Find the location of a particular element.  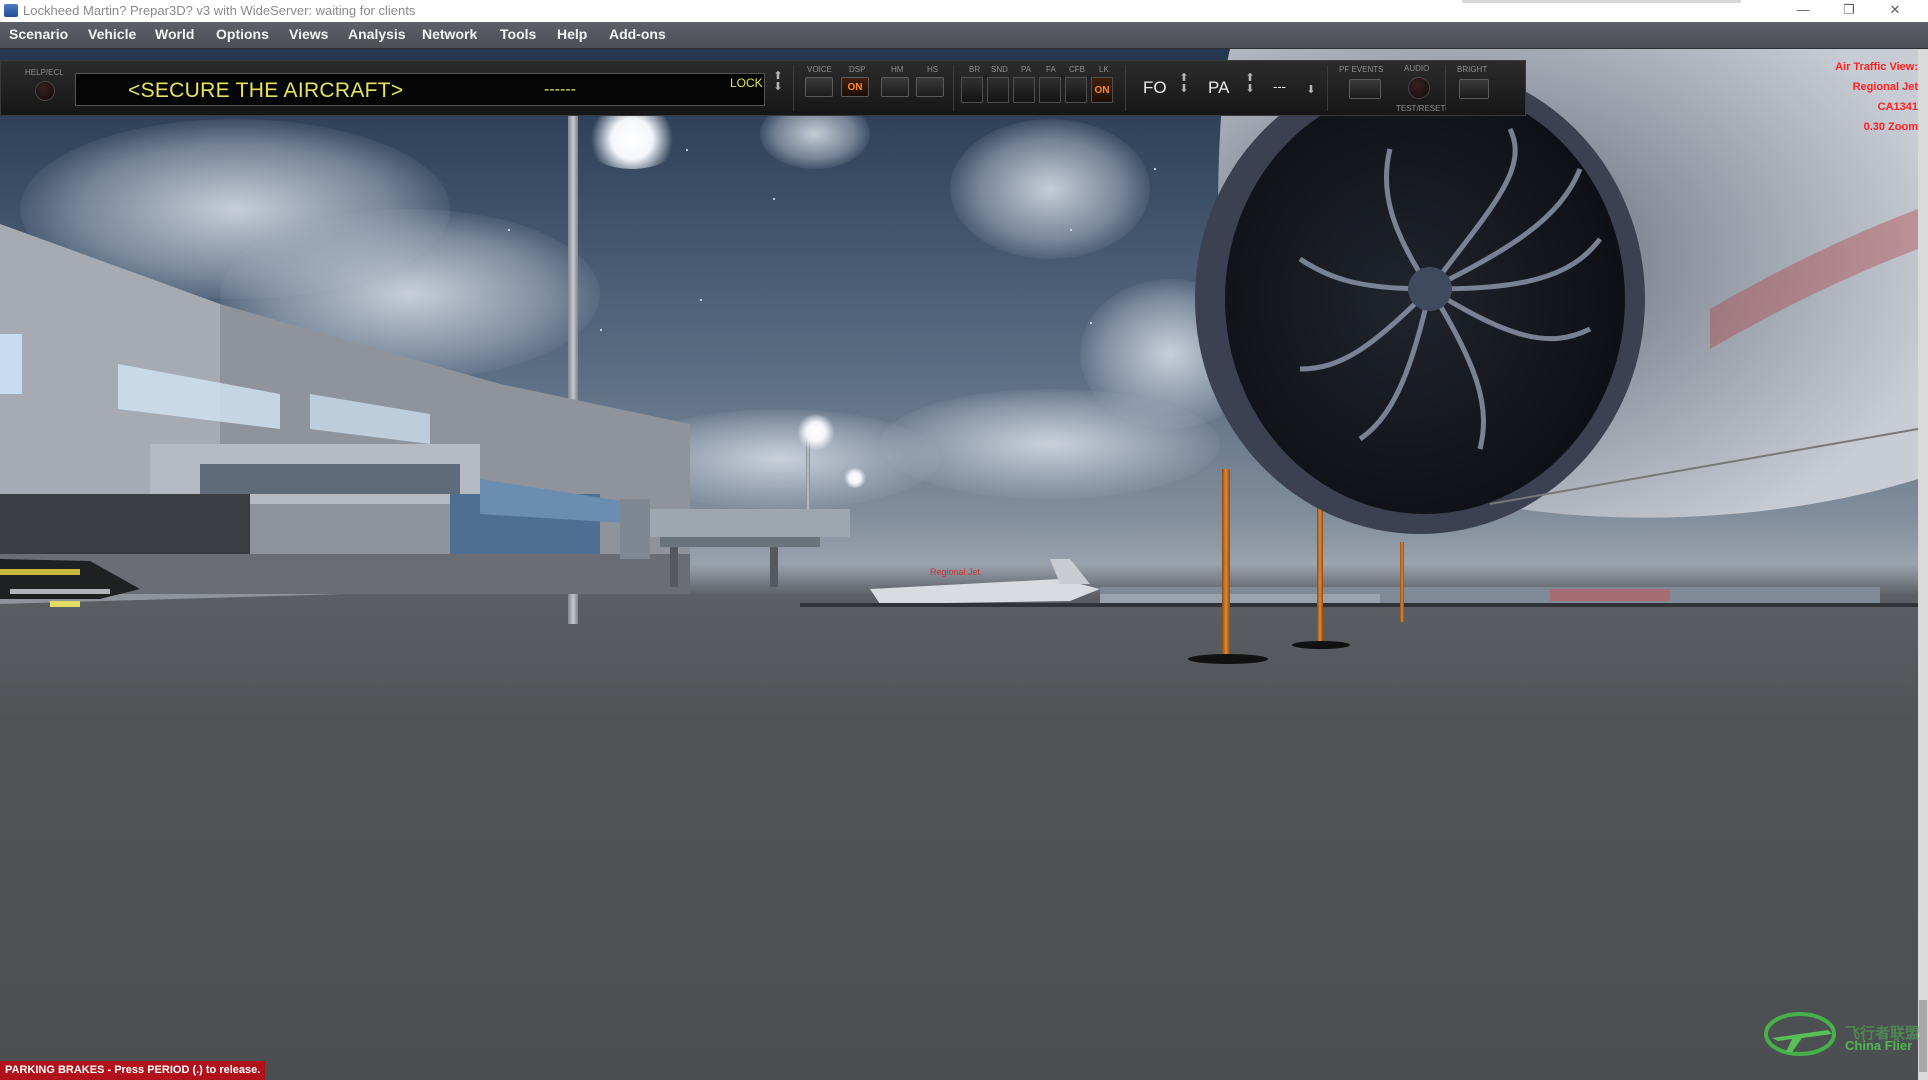

br-label: BR is located at coordinates (975, 69).